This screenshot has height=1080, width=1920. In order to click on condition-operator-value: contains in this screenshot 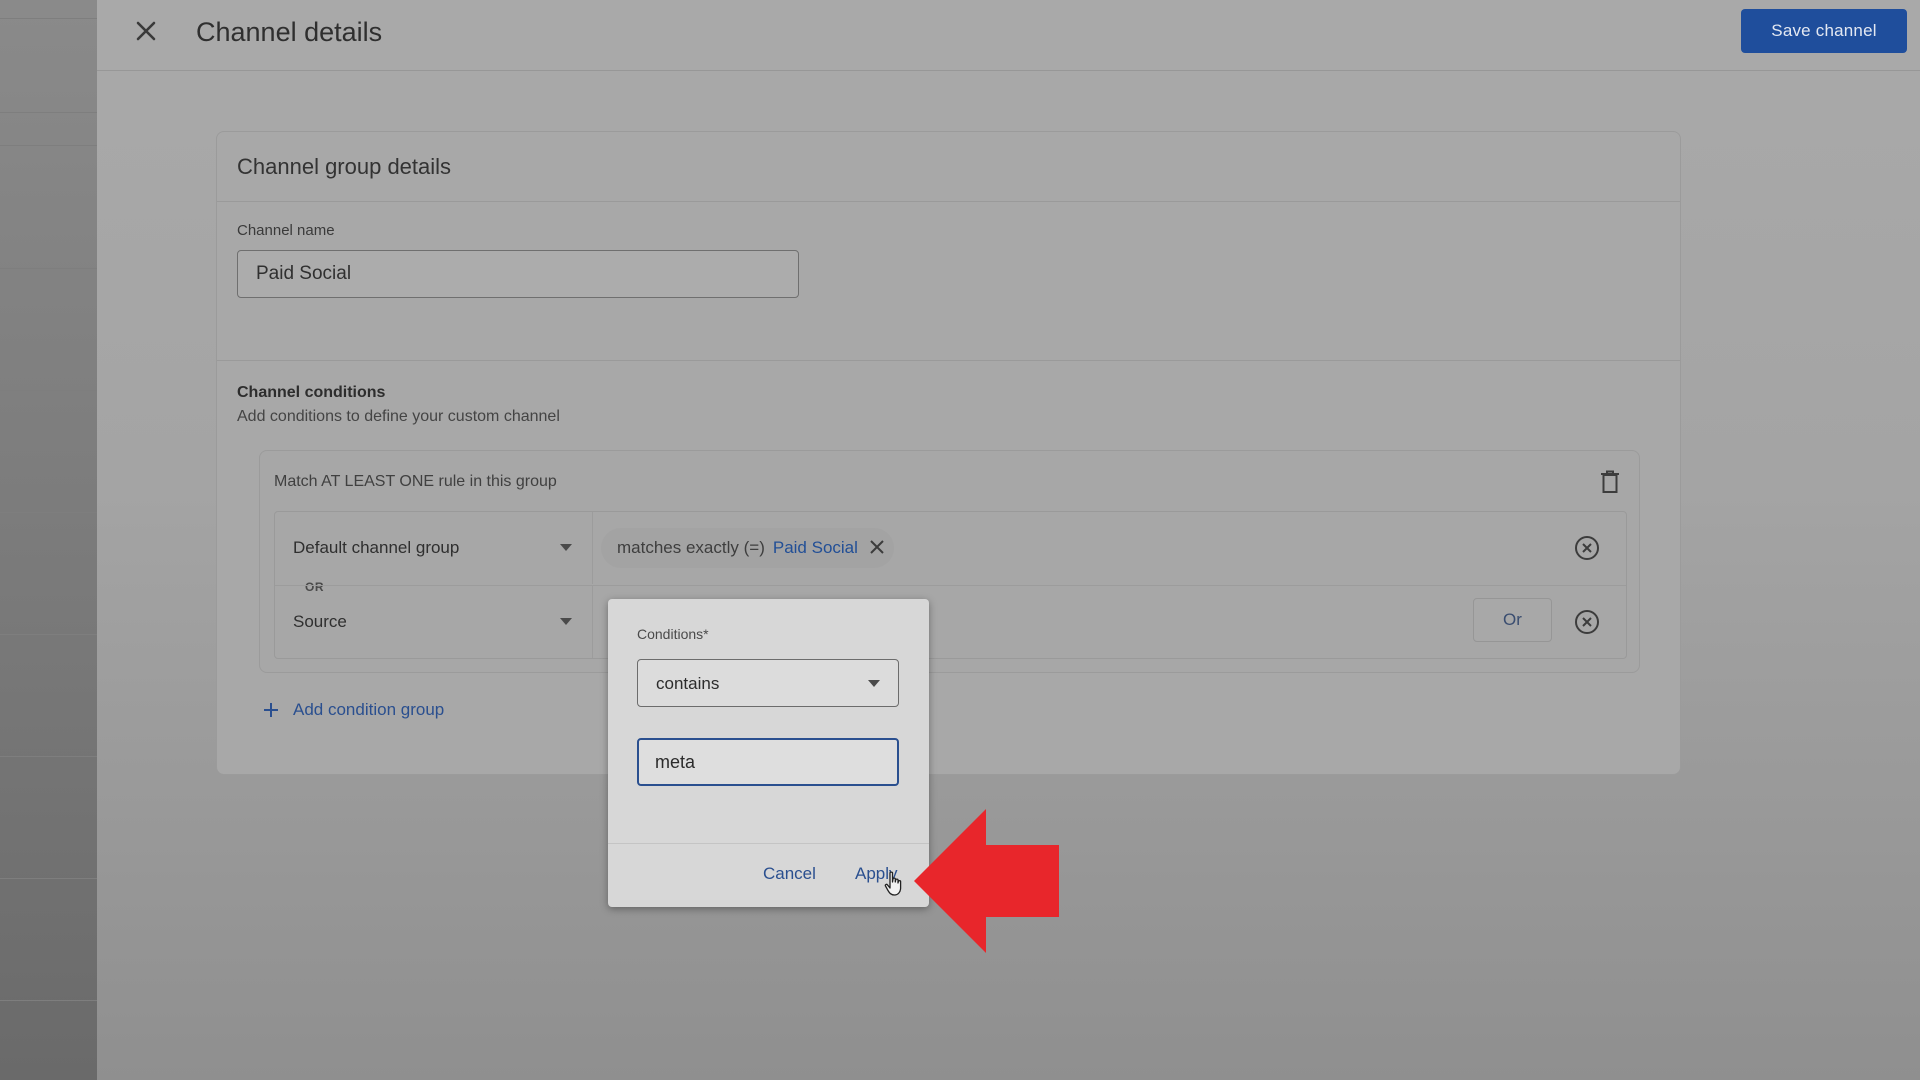, I will do `click(688, 683)`.